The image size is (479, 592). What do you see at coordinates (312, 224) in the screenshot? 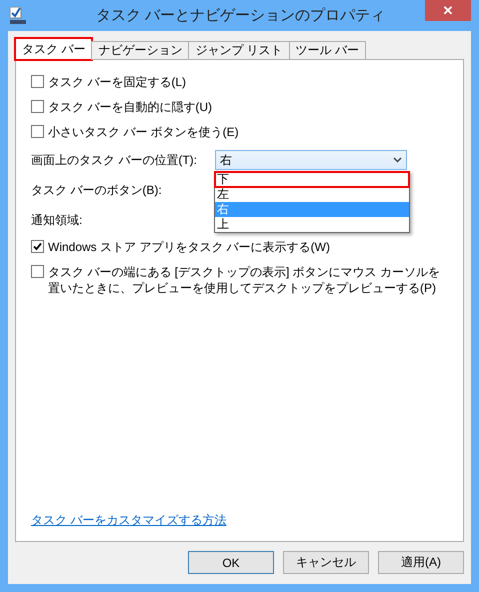
I see `dropdown-option: 上` at bounding box center [312, 224].